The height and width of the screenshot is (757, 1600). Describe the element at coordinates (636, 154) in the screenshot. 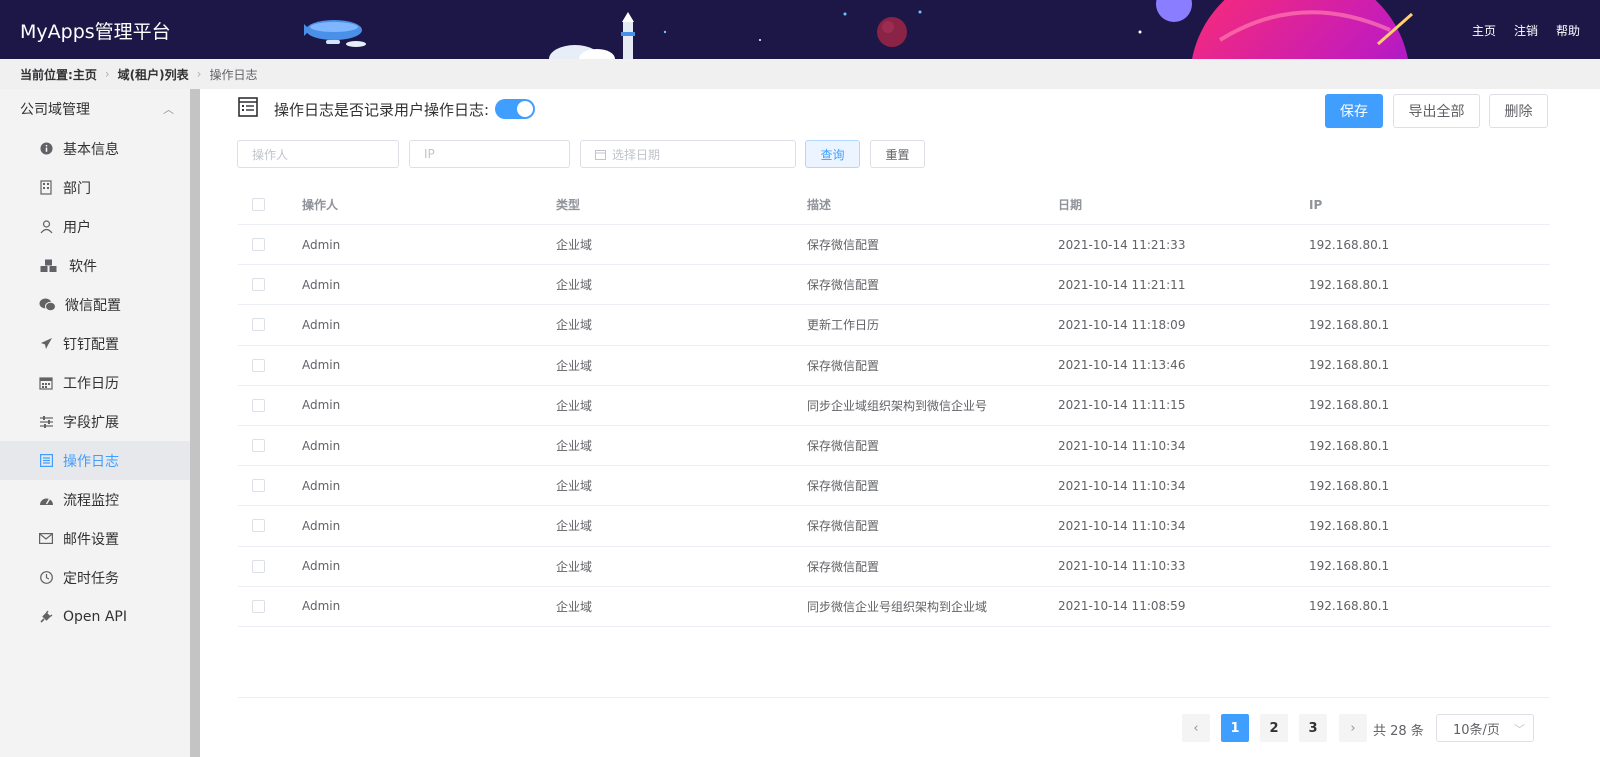

I see `date-placeholder: 选择日期` at that location.